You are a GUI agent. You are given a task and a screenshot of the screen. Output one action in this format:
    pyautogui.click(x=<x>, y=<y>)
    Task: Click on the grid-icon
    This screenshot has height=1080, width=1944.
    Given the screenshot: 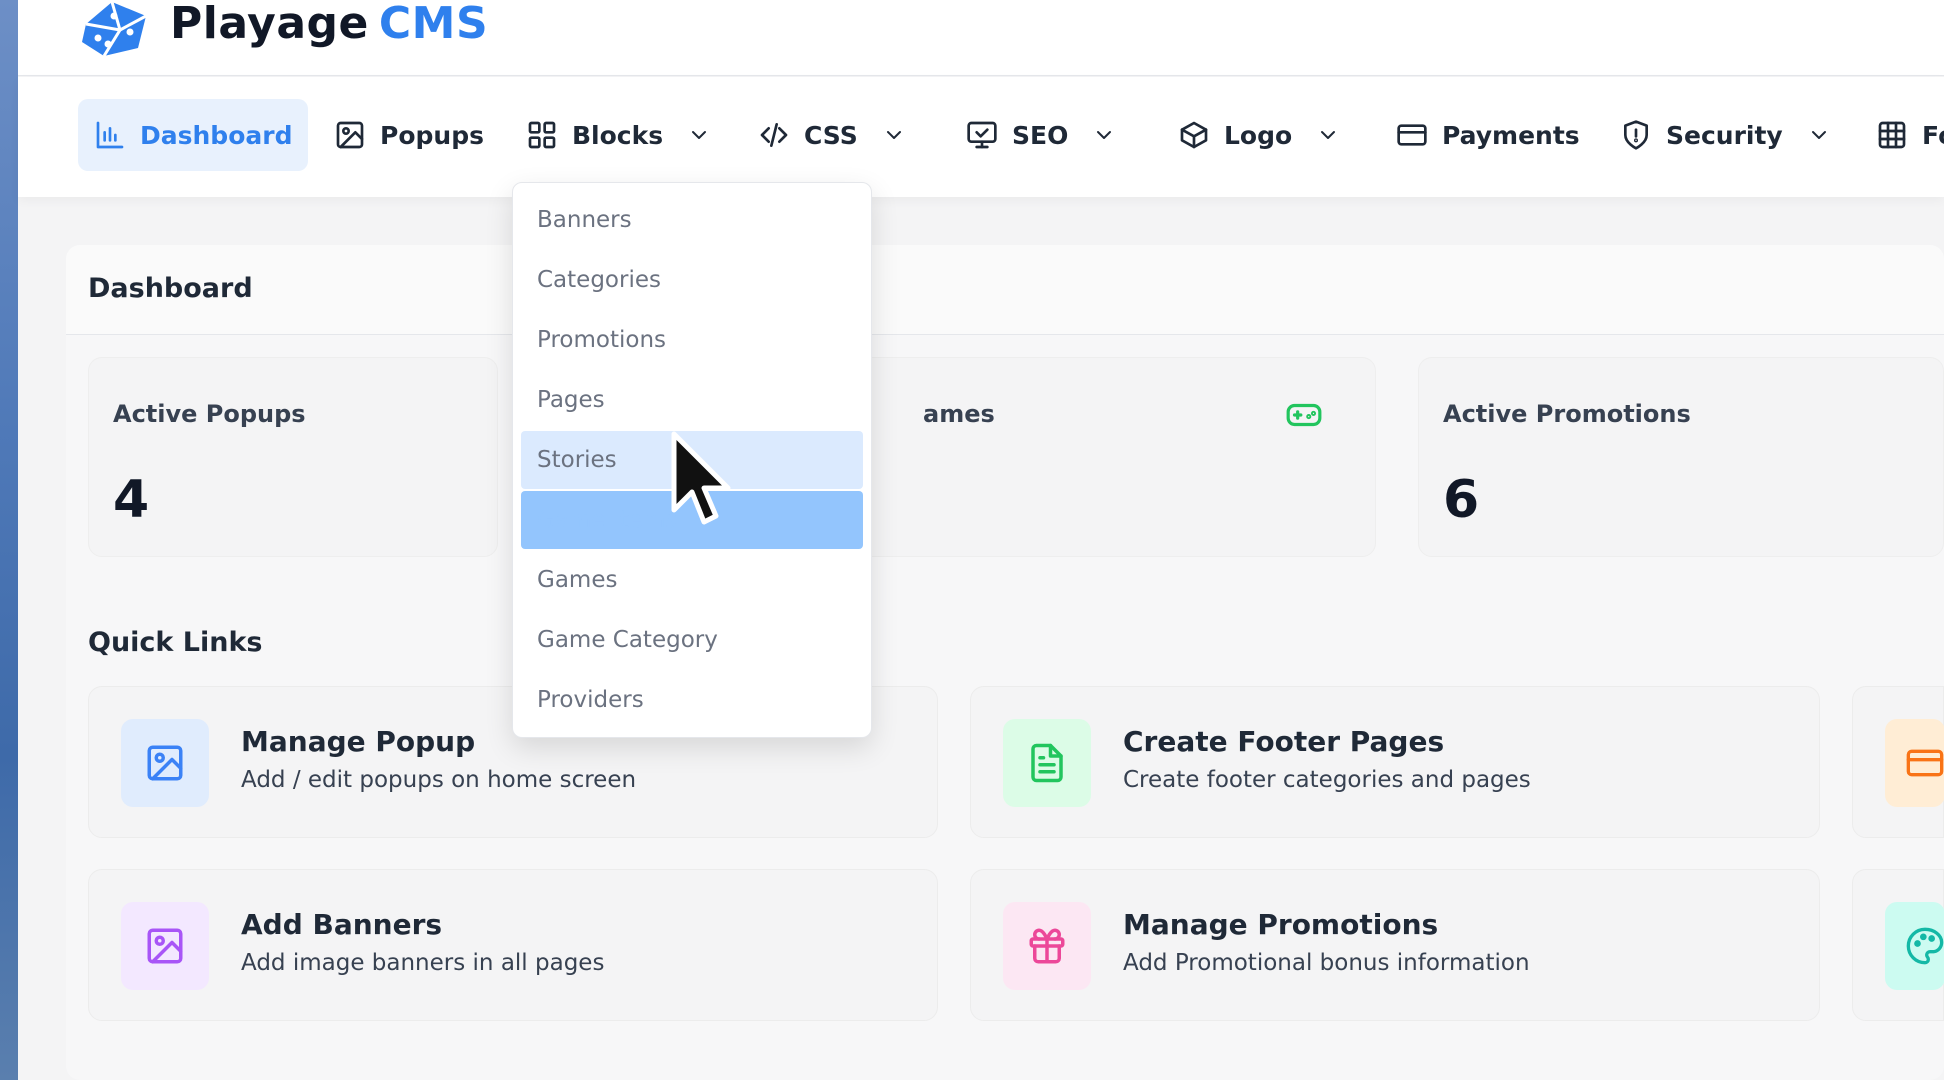 What is the action you would take?
    pyautogui.click(x=542, y=135)
    